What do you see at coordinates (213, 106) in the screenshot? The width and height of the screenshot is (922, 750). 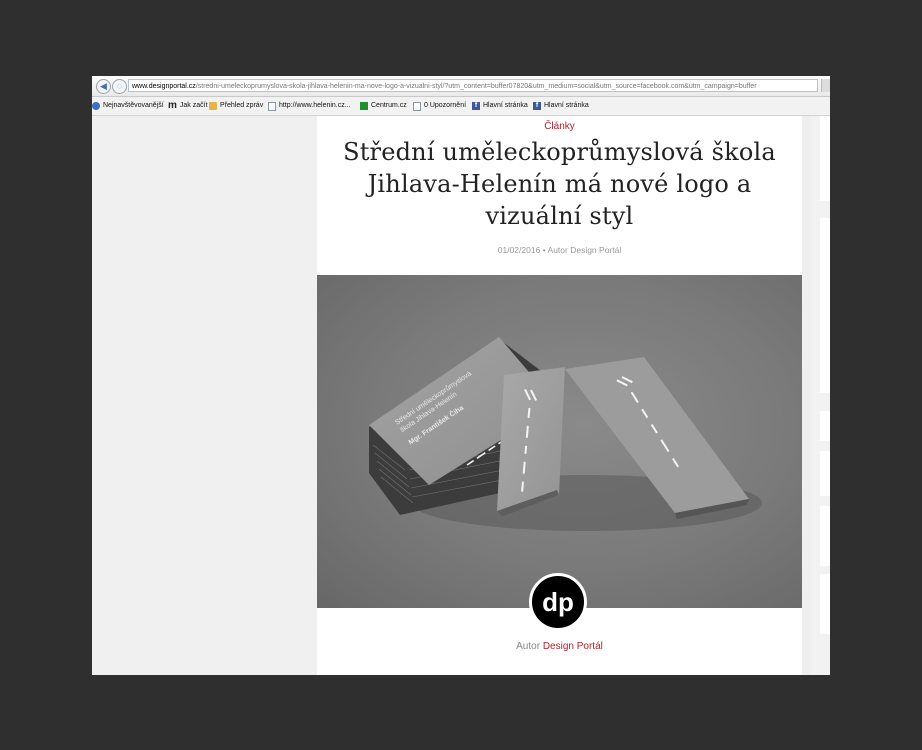 I see `folder-icon` at bounding box center [213, 106].